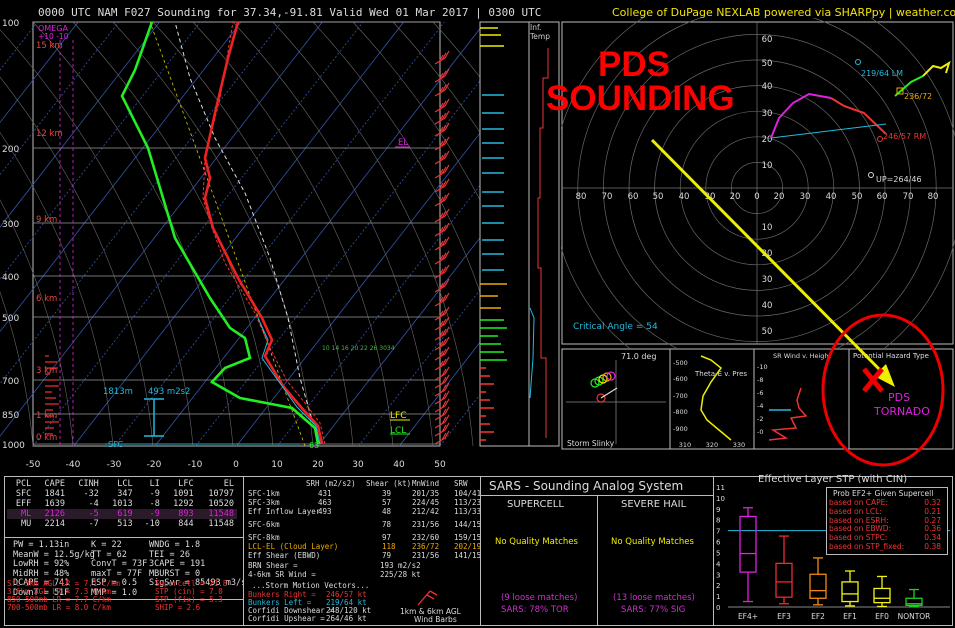 This screenshot has width=955, height=628. Describe the element at coordinates (586, 486) in the screenshot. I see `sars-title: SARS - Sounding Analog System` at that location.